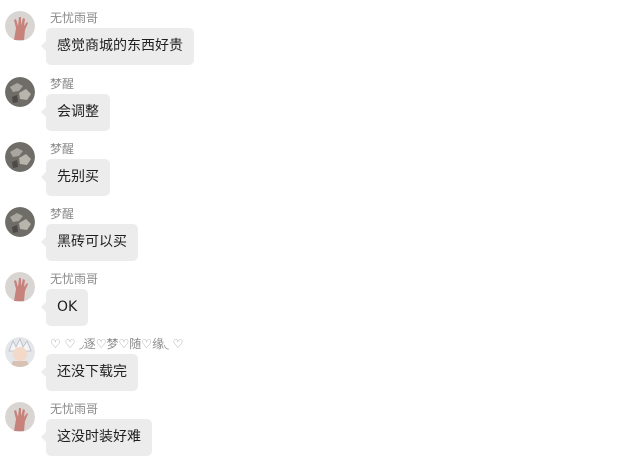 The image size is (619, 464). Describe the element at coordinates (89, 242) in the screenshot. I see `message-bubble: 黑砖可以买` at that location.